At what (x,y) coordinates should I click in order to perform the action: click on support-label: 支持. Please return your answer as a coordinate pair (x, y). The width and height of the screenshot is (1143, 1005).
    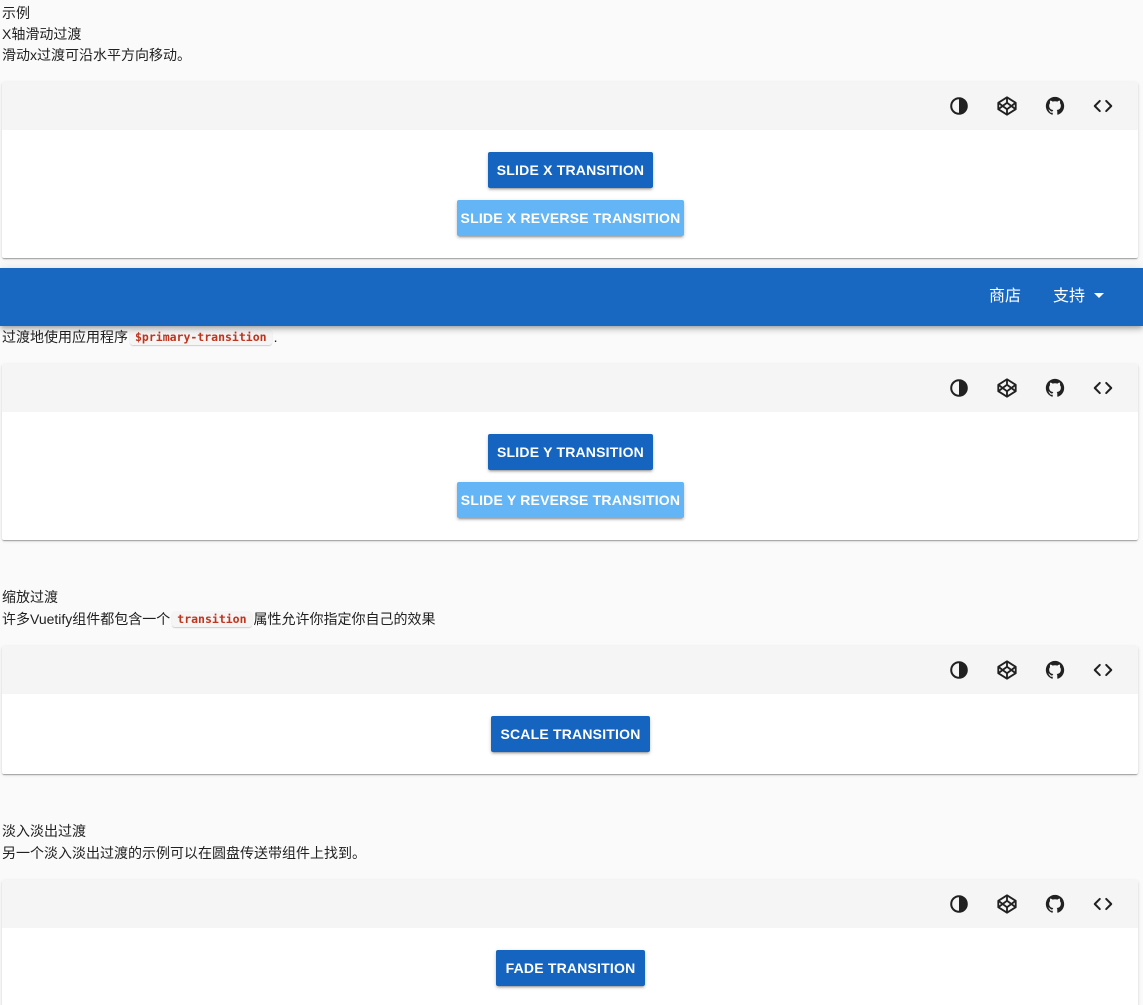
    Looking at the image, I should click on (1069, 296).